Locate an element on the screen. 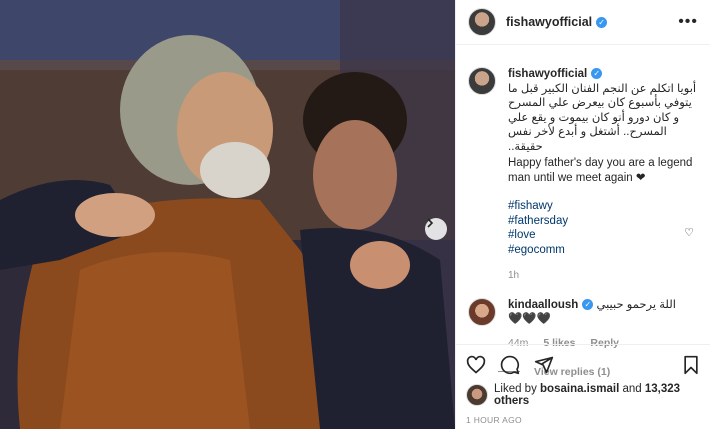 This screenshot has width=710, height=429. caption-avatar is located at coordinates (482, 81).